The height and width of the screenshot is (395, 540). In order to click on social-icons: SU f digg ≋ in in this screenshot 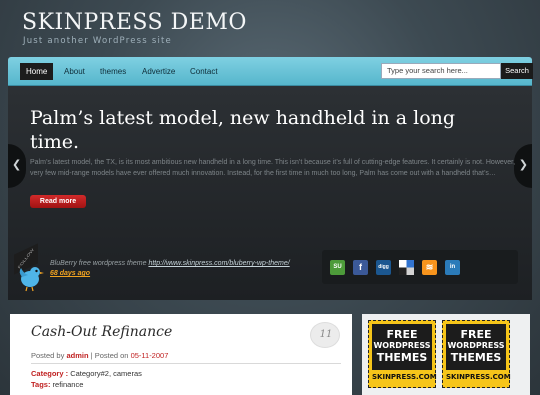, I will do `click(420, 267)`.